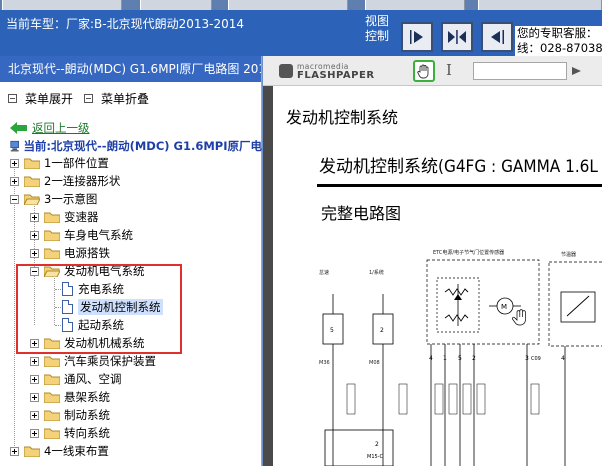  What do you see at coordinates (460, 167) in the screenshot?
I see `document-title: 发动机控制系统(G4FG : GAMMA 1.6L MPI)(2)` at bounding box center [460, 167].